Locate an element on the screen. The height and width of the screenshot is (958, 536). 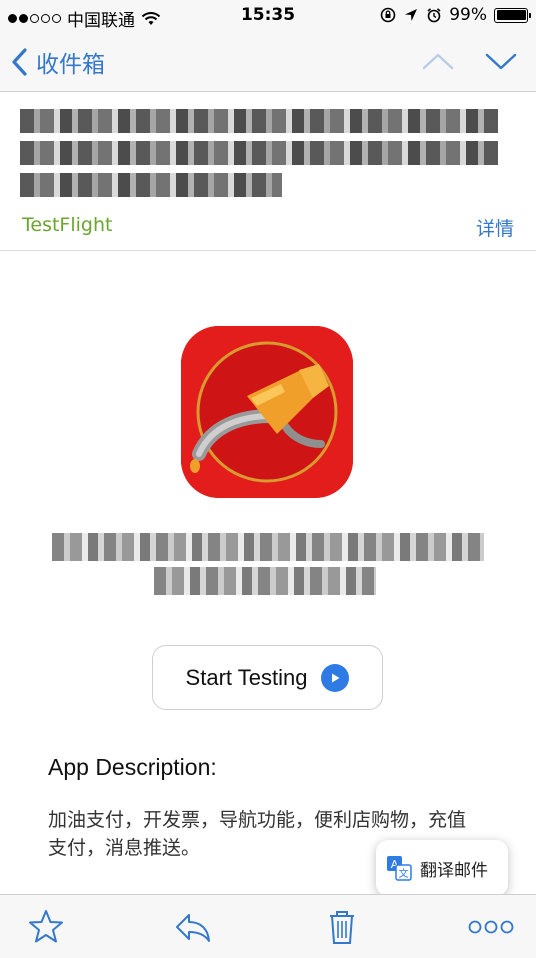
translate-label: 翻译邮件 is located at coordinates (454, 870).